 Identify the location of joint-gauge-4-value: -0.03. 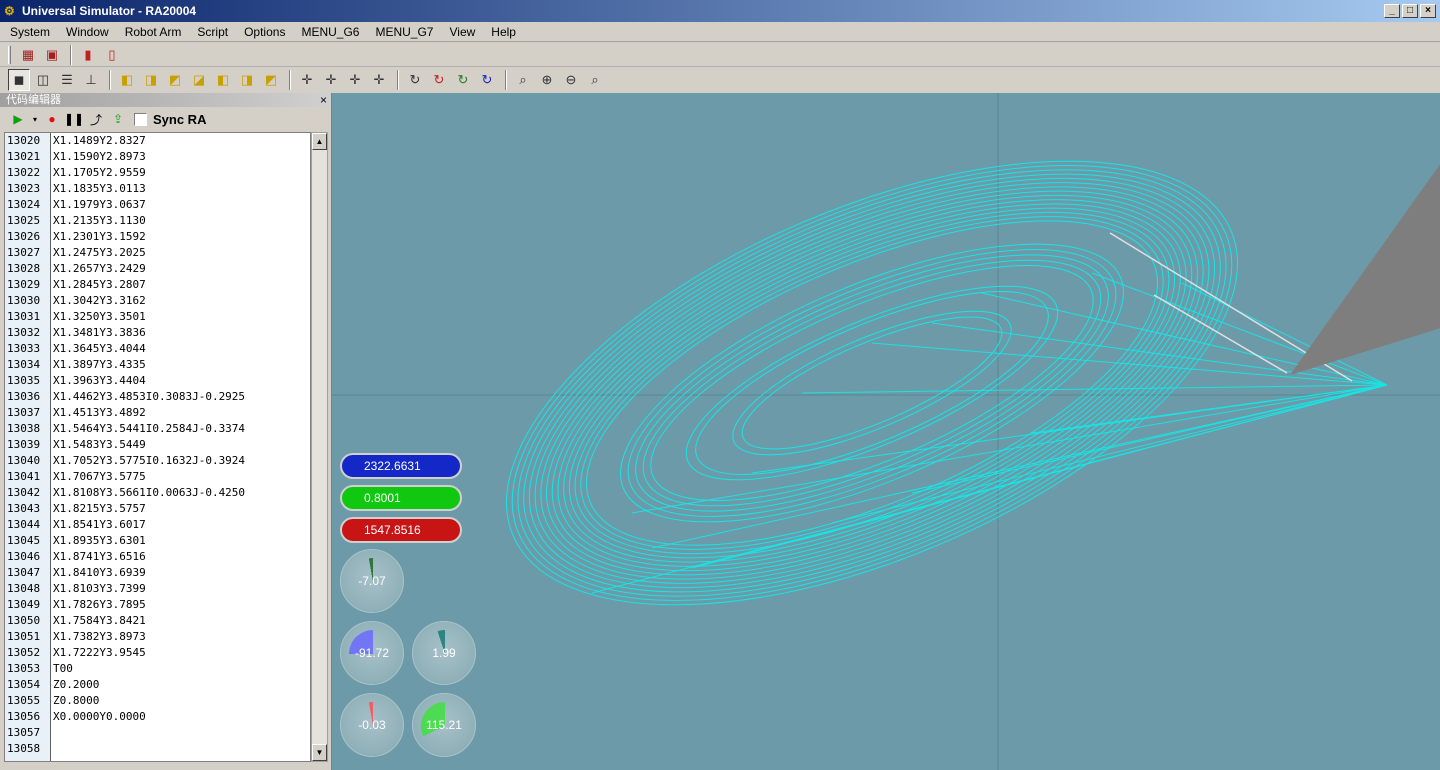
(372, 725).